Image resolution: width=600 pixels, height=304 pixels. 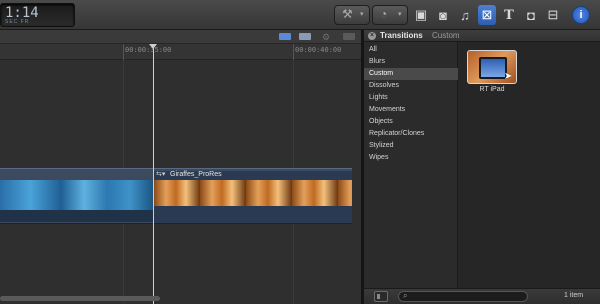 I want to click on themes-browser-button: ⊟, so click(x=553, y=15).